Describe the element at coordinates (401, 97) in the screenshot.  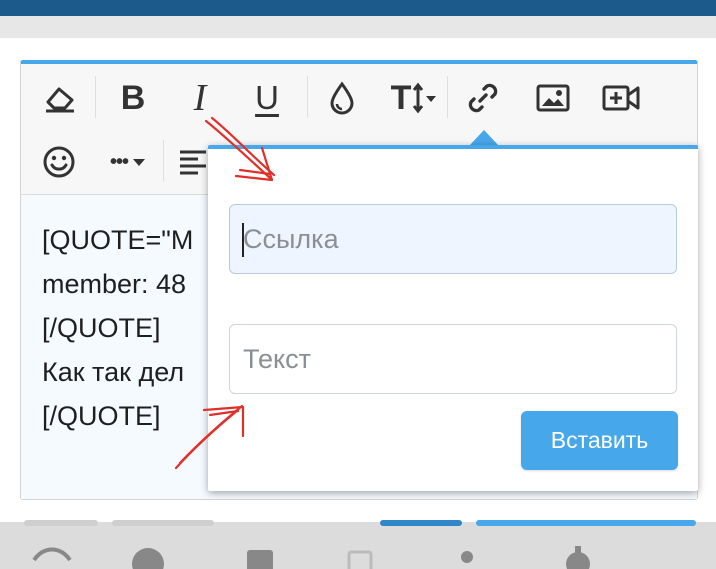
I see `font-size-icon: T` at that location.